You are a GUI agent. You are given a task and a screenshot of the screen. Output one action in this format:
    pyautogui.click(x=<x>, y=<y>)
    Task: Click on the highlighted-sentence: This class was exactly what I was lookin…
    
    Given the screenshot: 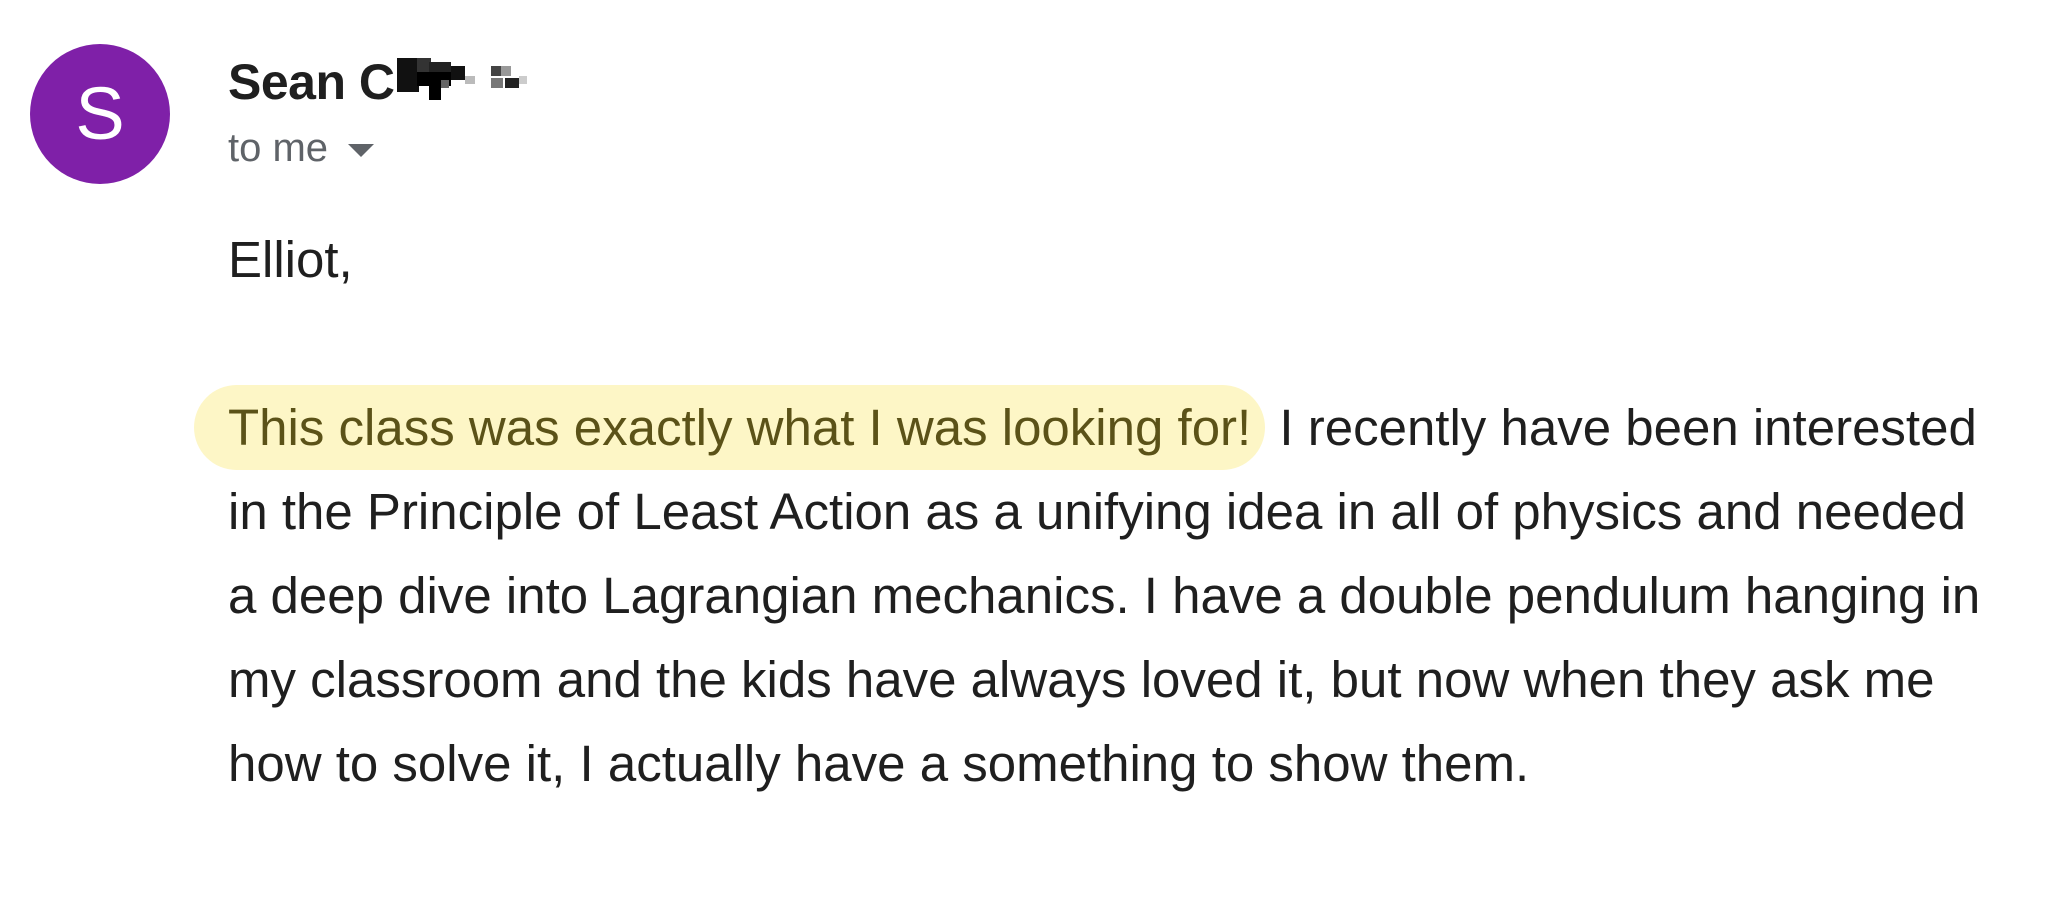 What is the action you would take?
    pyautogui.click(x=730, y=427)
    